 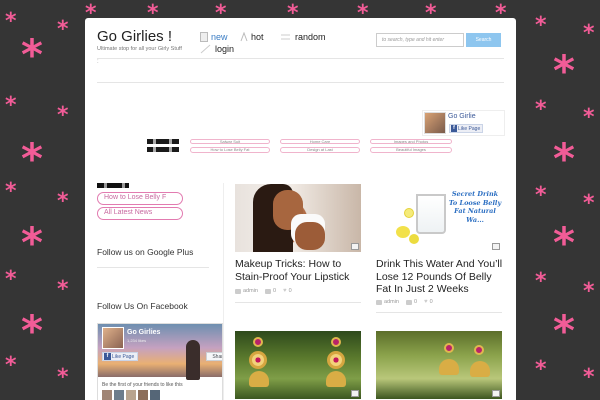 I want to click on sidebar-strip-icon, so click(x=113, y=185).